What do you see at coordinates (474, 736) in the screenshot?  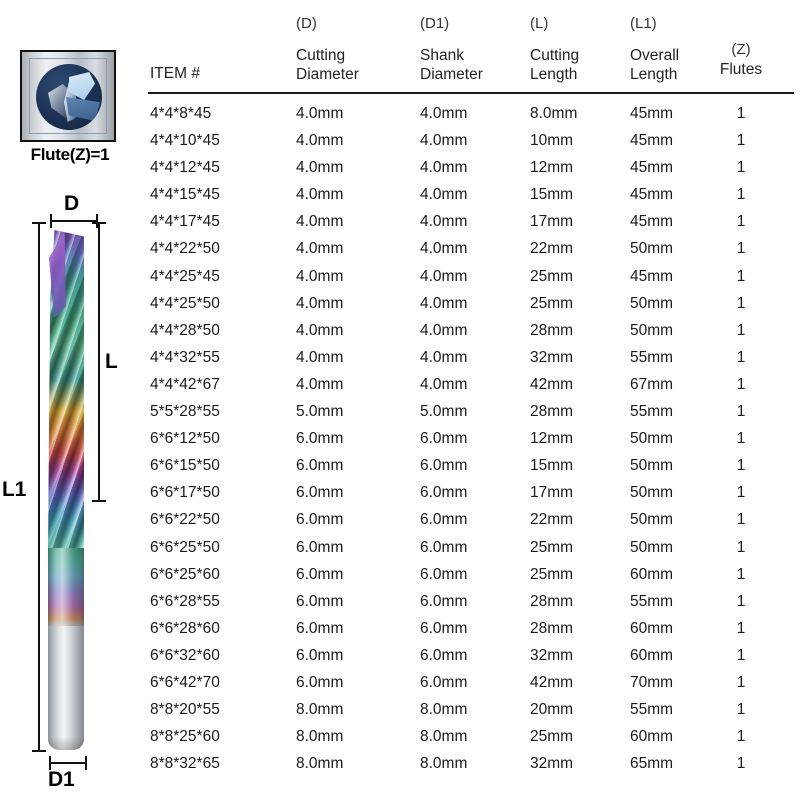 I see `table-row: 8*8*25*60 8.0mm 8.0mm 25mm 60mm 1` at bounding box center [474, 736].